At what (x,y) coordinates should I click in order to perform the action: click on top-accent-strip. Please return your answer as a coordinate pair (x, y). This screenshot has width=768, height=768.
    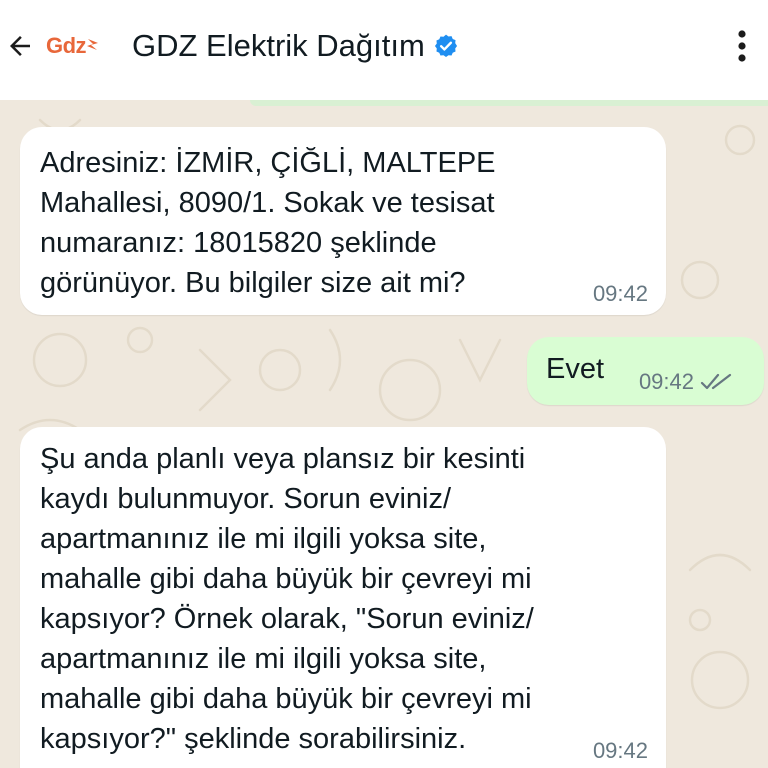
    Looking at the image, I should click on (509, 103).